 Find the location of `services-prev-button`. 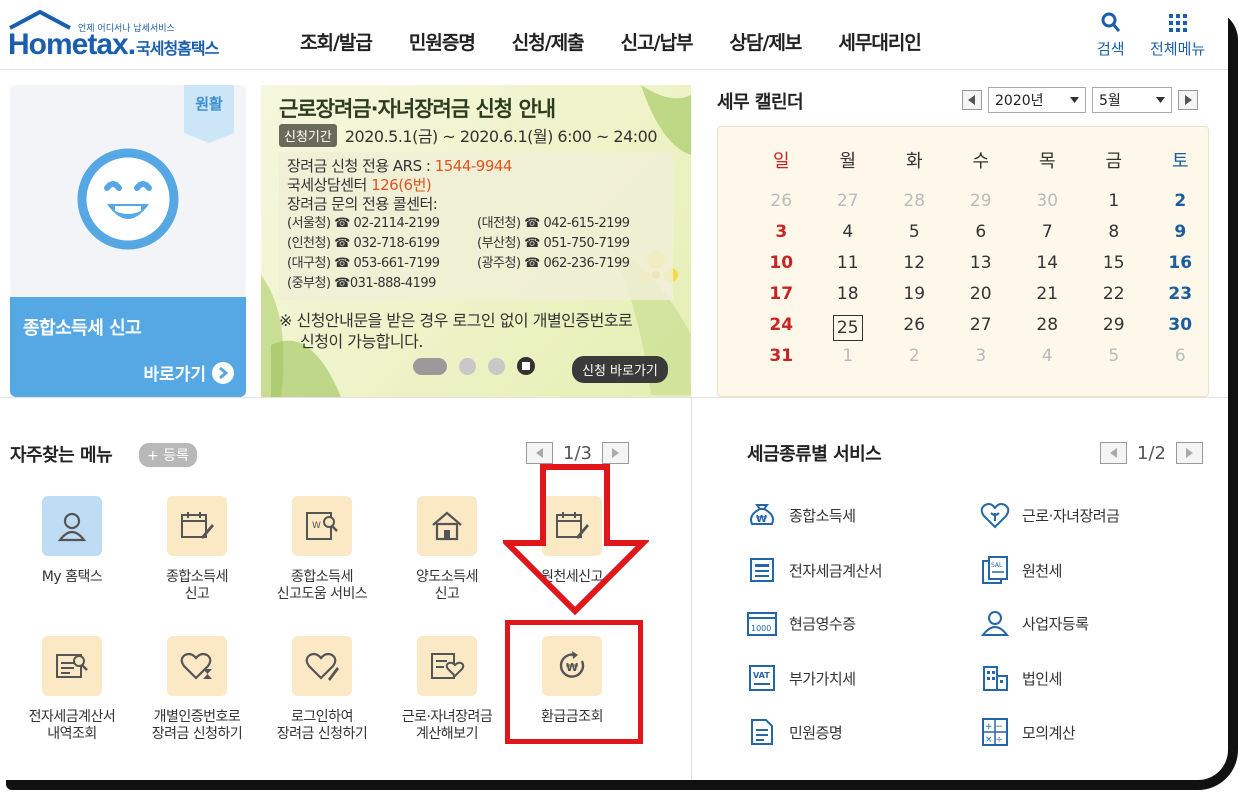

services-prev-button is located at coordinates (1113, 453).